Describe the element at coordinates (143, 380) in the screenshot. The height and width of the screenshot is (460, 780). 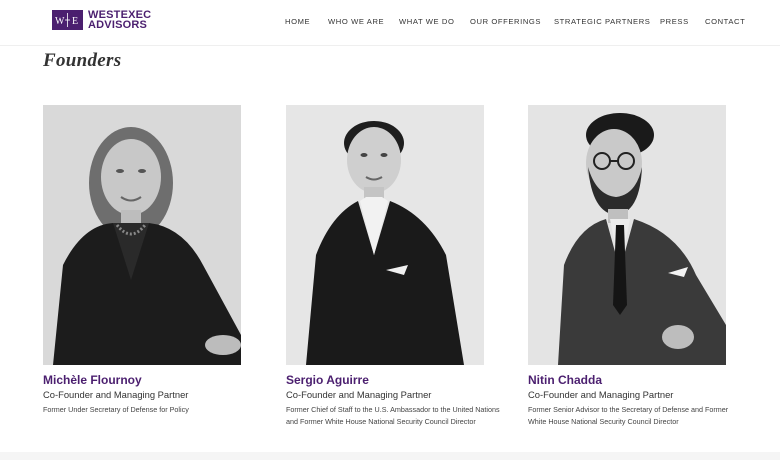
I see `founder-name: Michèle Flournoy` at that location.